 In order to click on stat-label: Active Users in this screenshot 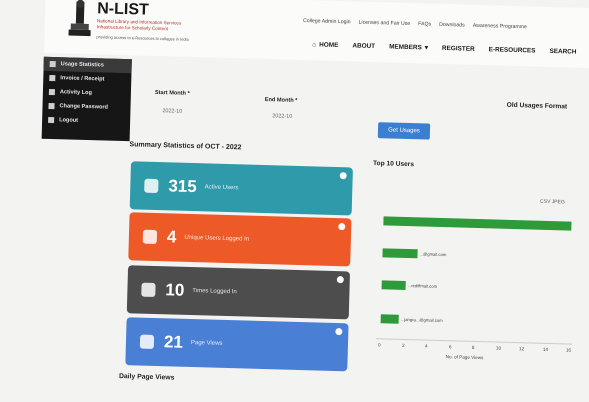, I will do `click(221, 188)`.